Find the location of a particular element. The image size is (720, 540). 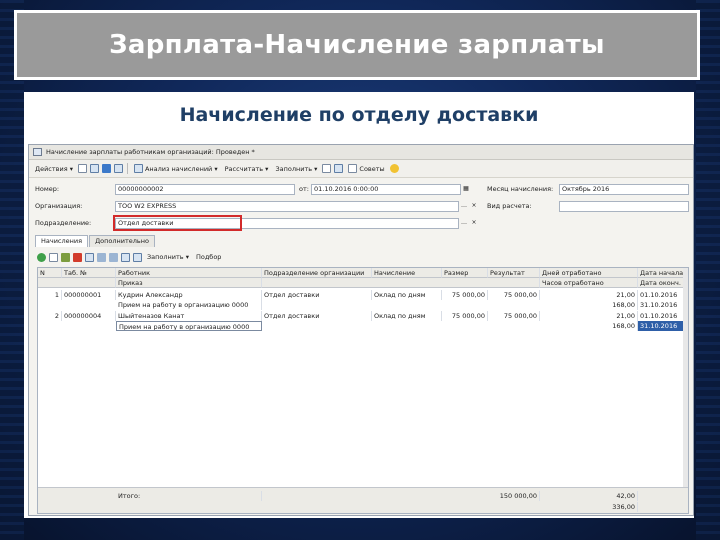

edit-row-icon is located at coordinates (65, 257).